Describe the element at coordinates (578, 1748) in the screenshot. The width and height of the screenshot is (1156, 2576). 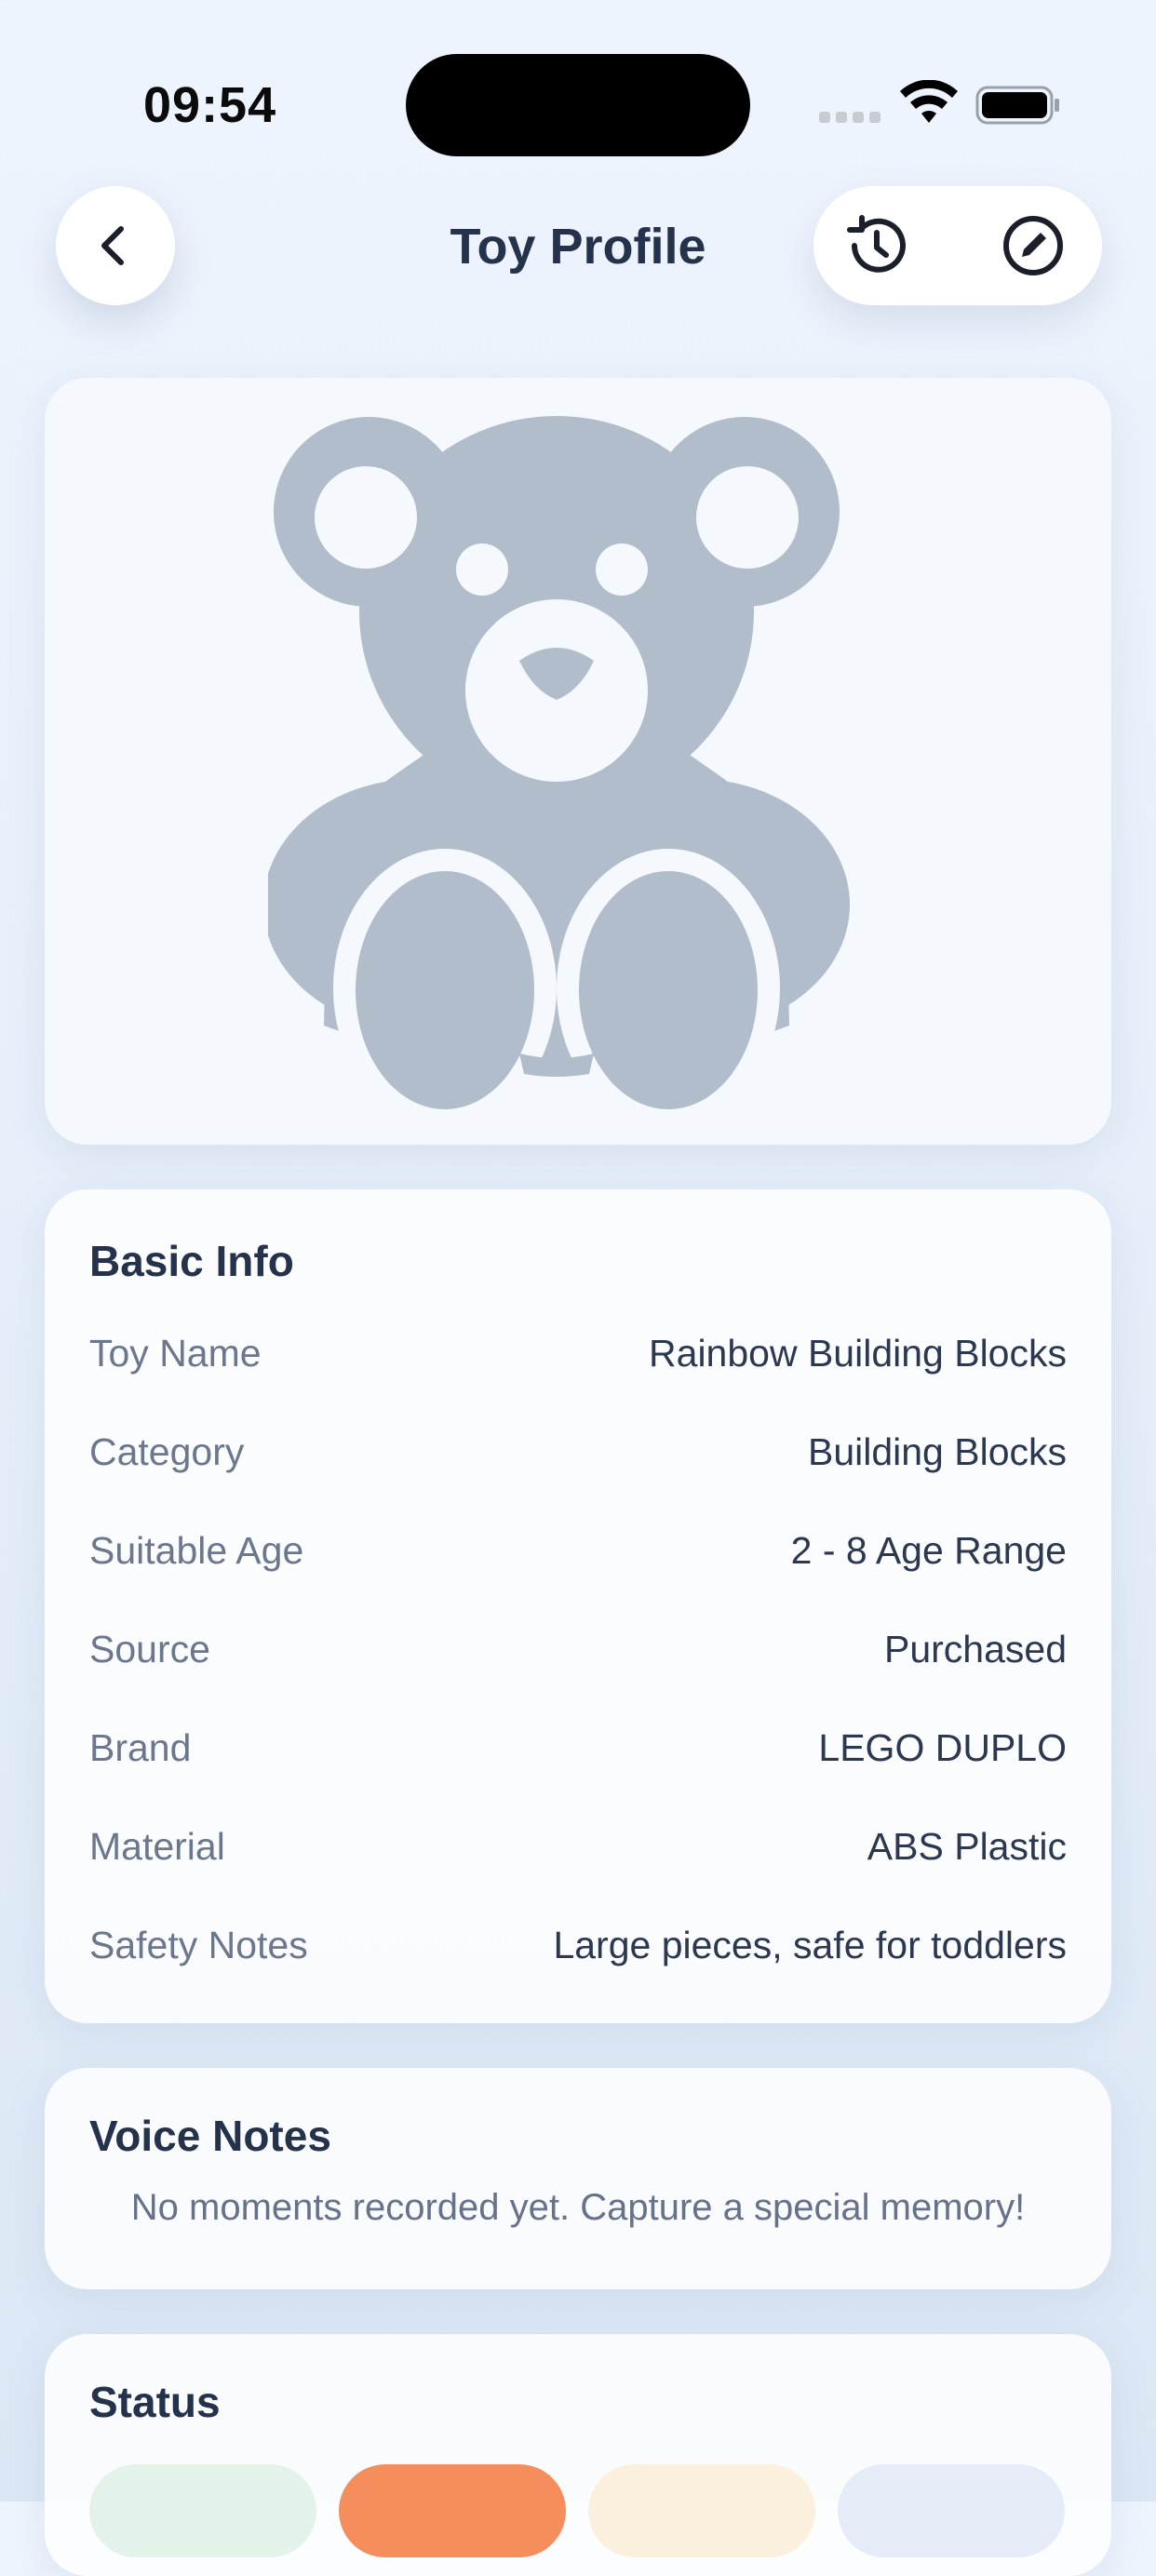
I see `info-row-brand: Brand LEGO DUPLO` at that location.